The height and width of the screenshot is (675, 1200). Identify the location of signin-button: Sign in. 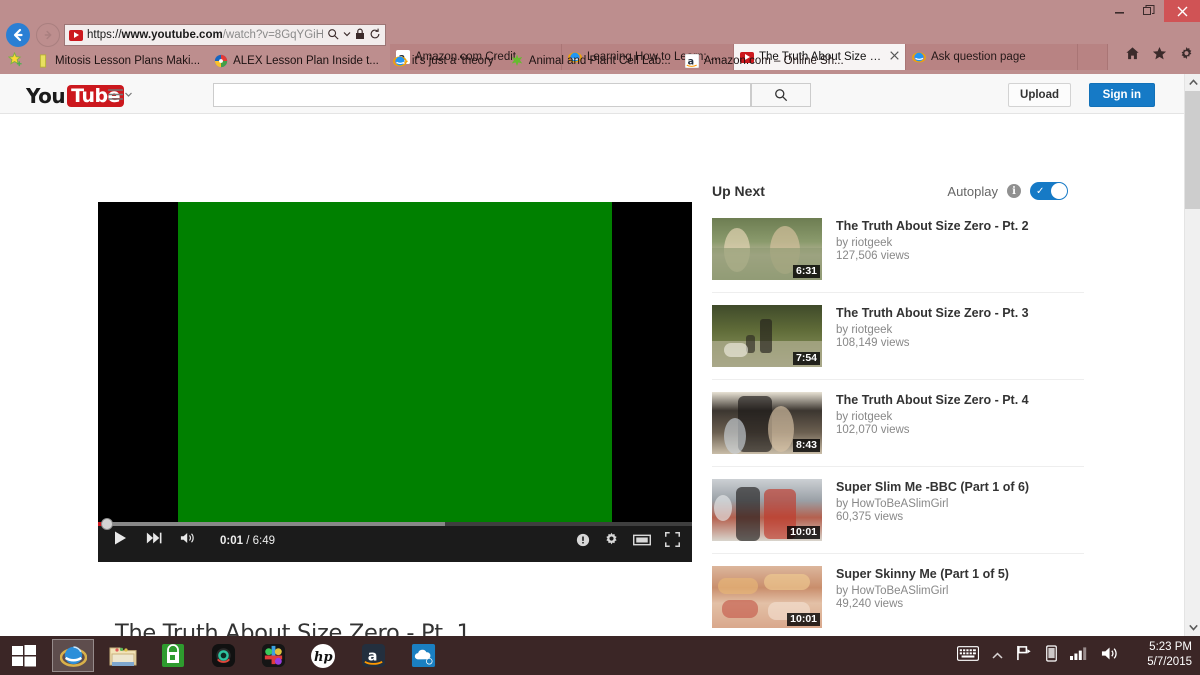
(1121, 95).